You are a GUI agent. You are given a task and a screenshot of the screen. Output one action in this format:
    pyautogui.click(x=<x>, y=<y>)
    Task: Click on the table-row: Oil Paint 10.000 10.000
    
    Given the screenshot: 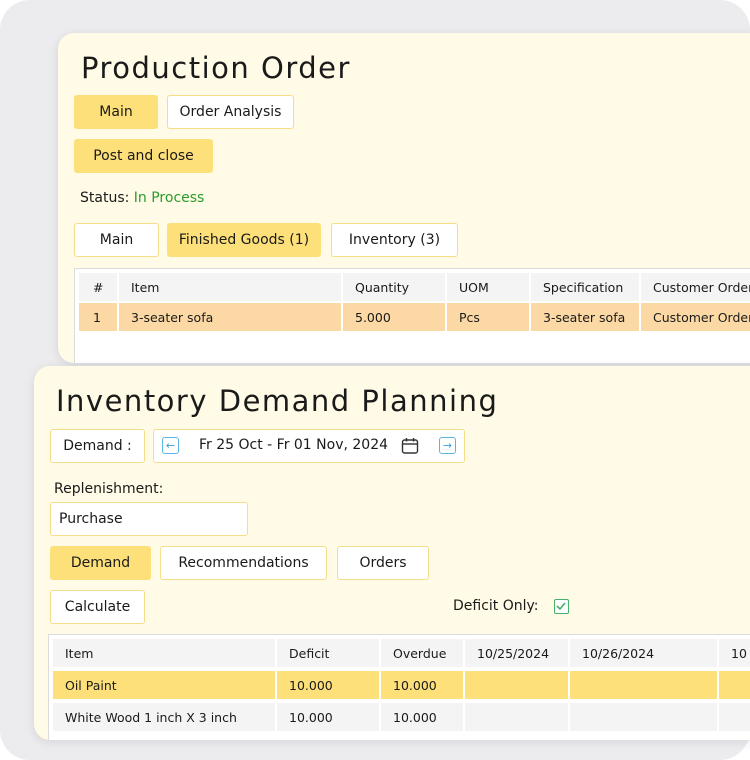 What is the action you would take?
    pyautogui.click(x=399, y=685)
    